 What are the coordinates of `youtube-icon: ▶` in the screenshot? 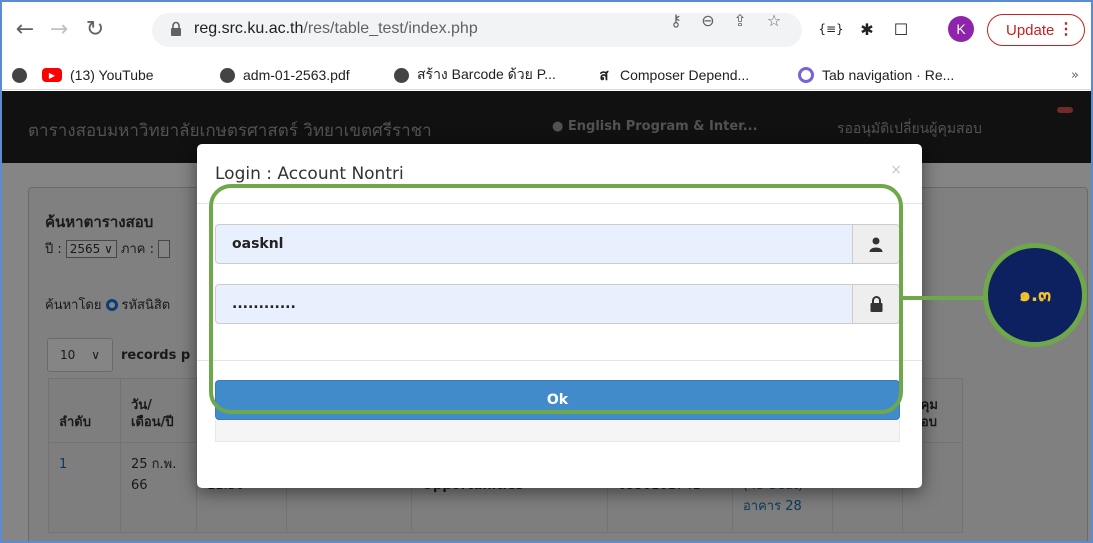 It's located at (52, 75).